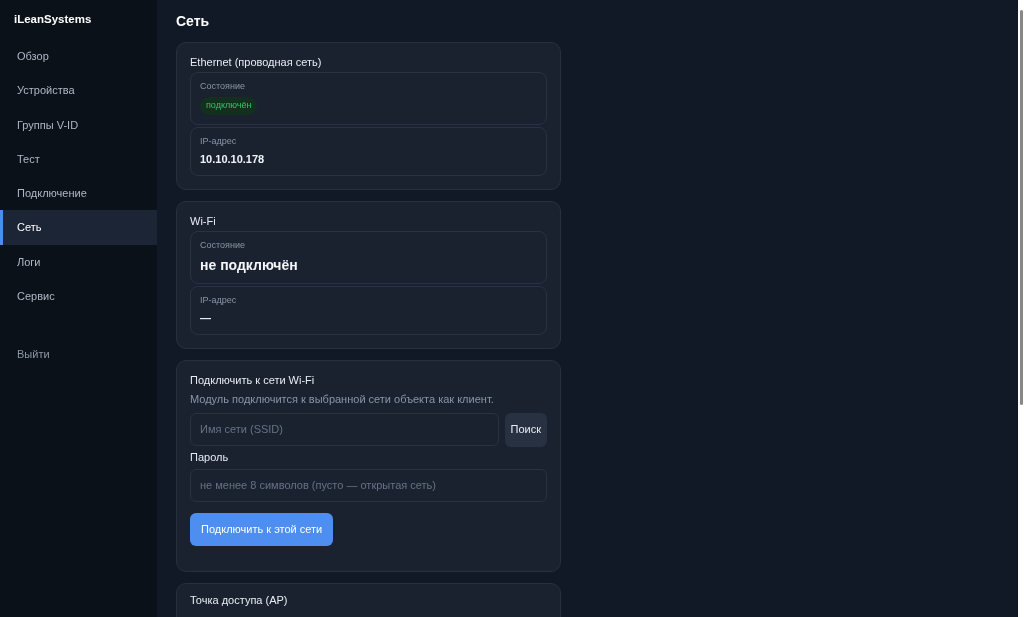 The width and height of the screenshot is (1024, 617). Describe the element at coordinates (256, 62) in the screenshot. I see `card-title: Ethernet (проводная сеть)` at that location.